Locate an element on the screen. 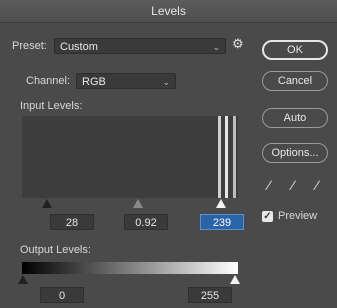 Image resolution: width=337 pixels, height=308 pixels. cancel-button: Cancel is located at coordinates (295, 81).